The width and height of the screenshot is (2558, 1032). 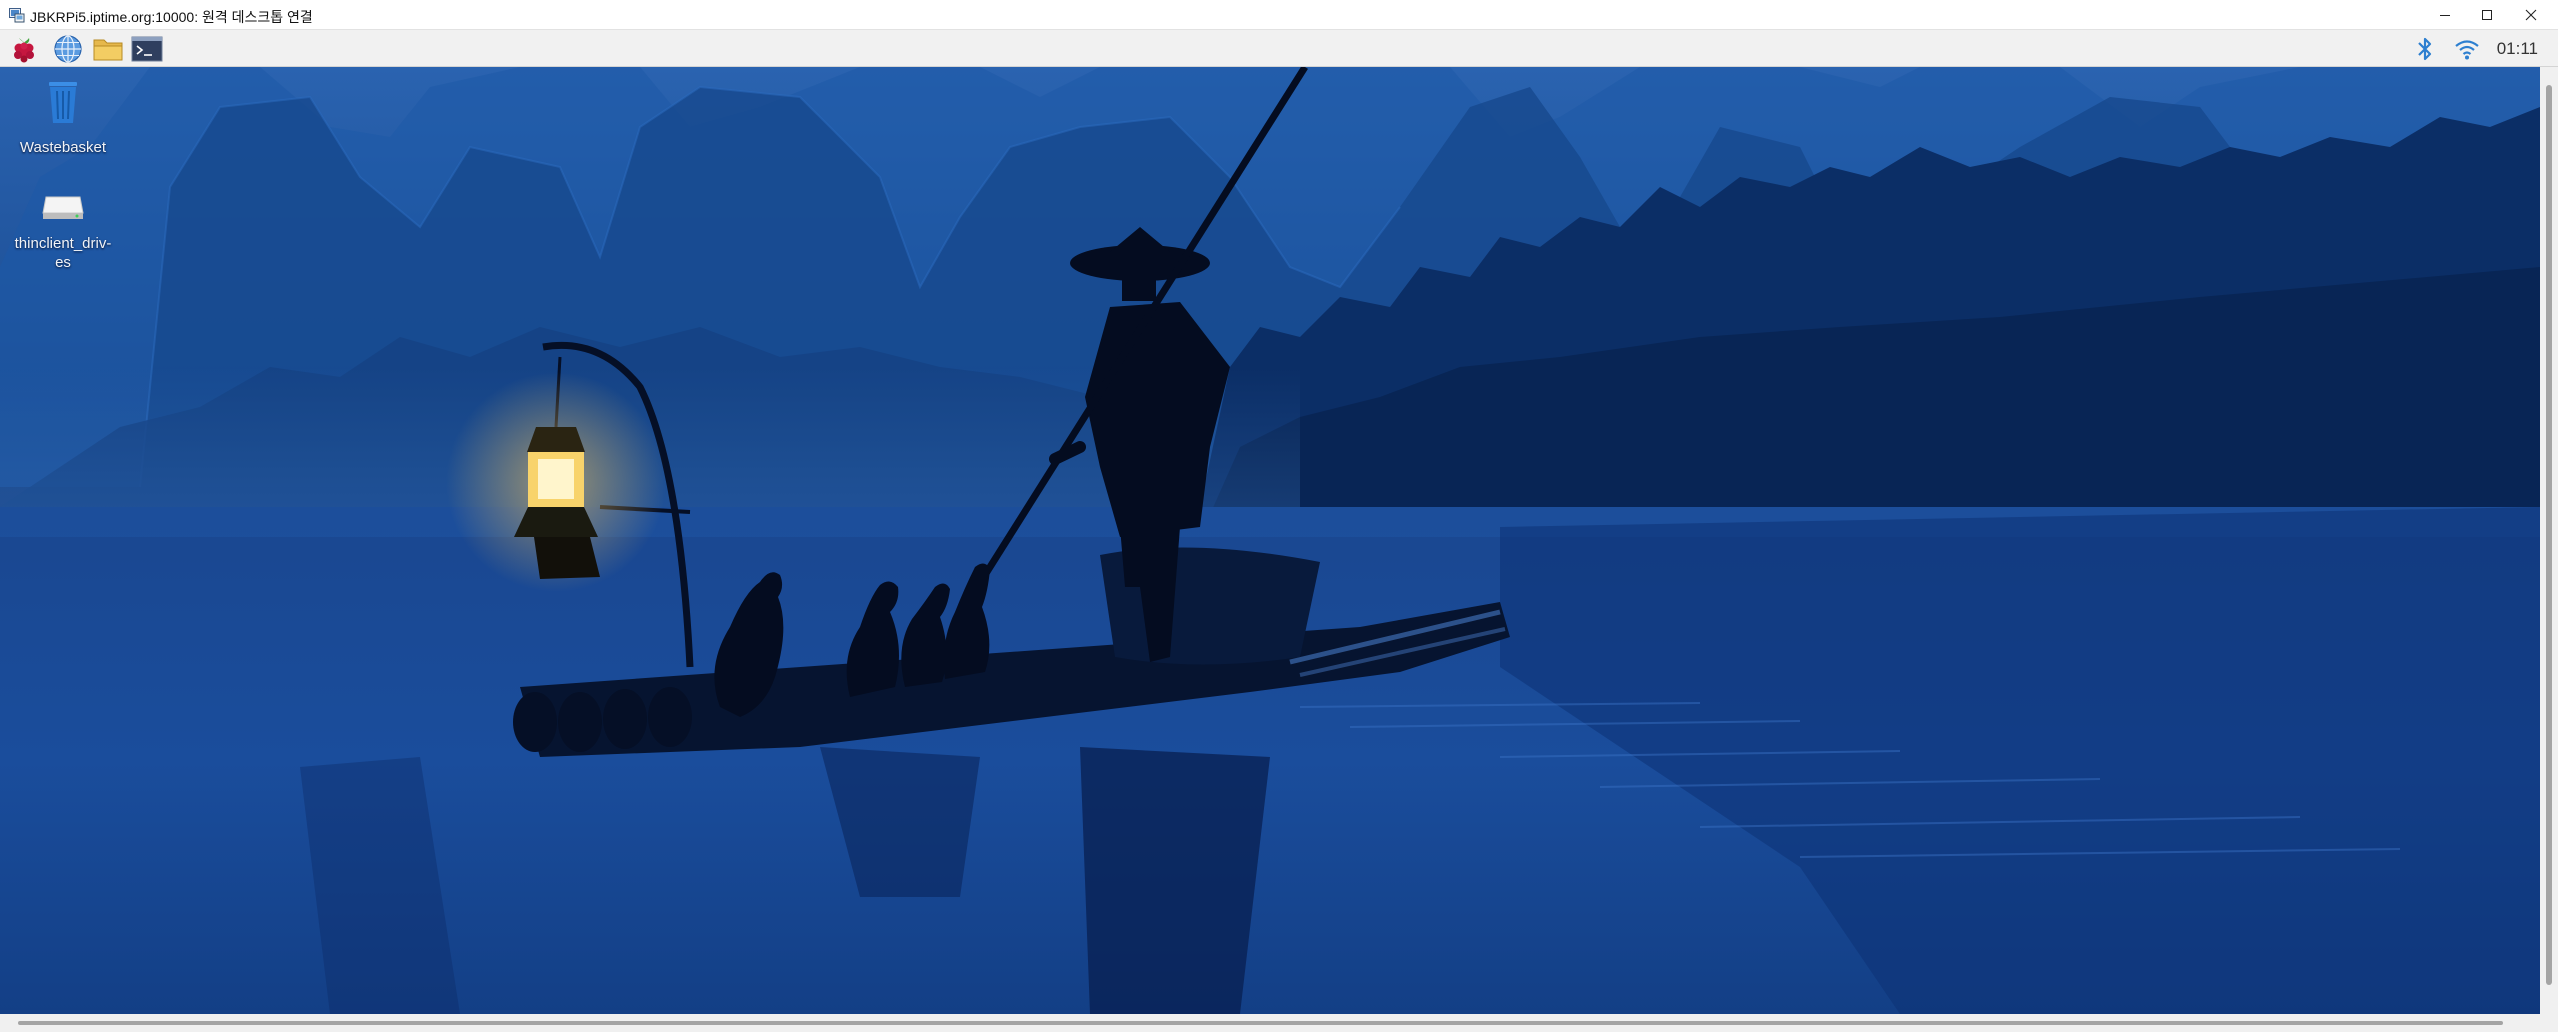 What do you see at coordinates (63, 231) in the screenshot?
I see `desktop-icon-thinclient-drives: thinclient_driv- es` at bounding box center [63, 231].